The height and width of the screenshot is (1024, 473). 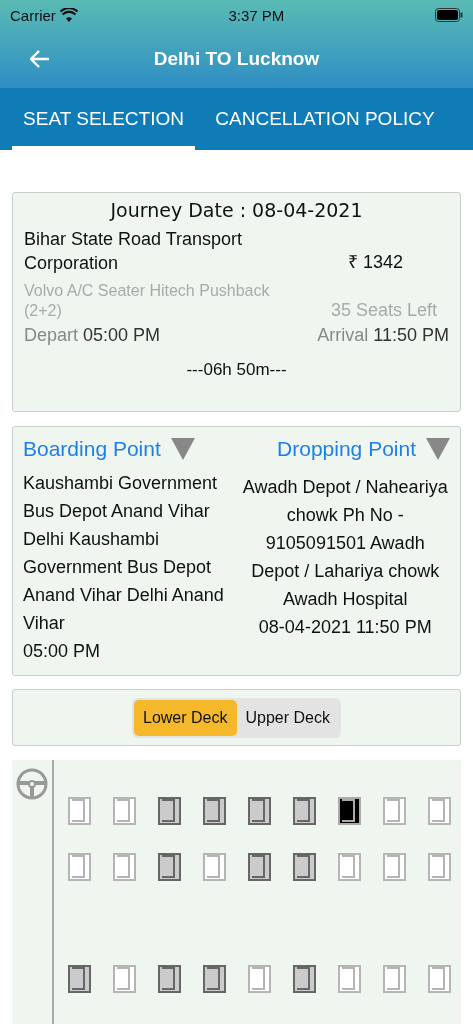 What do you see at coordinates (236, 210) in the screenshot?
I see `journey-date: Journey Date : 08-04-2021` at bounding box center [236, 210].